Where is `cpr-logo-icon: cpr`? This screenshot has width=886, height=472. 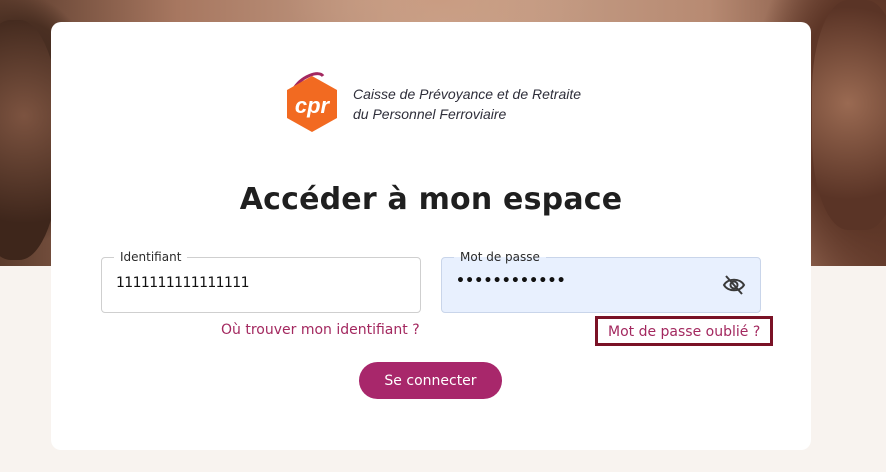
cpr-logo-icon: cpr is located at coordinates (312, 102).